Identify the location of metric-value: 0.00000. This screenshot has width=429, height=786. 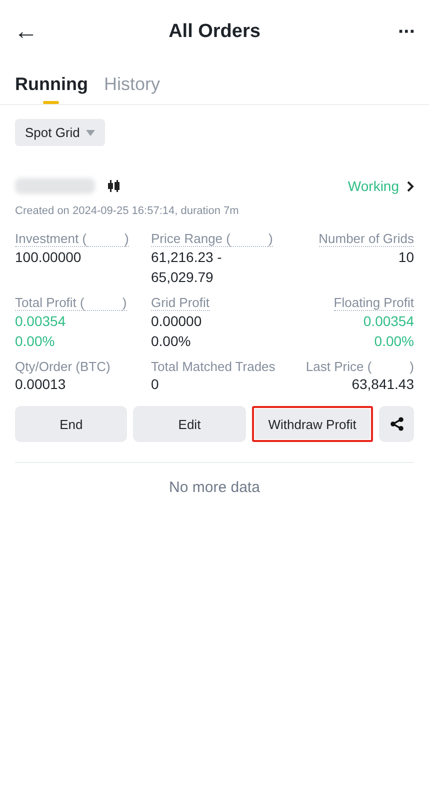
(177, 321).